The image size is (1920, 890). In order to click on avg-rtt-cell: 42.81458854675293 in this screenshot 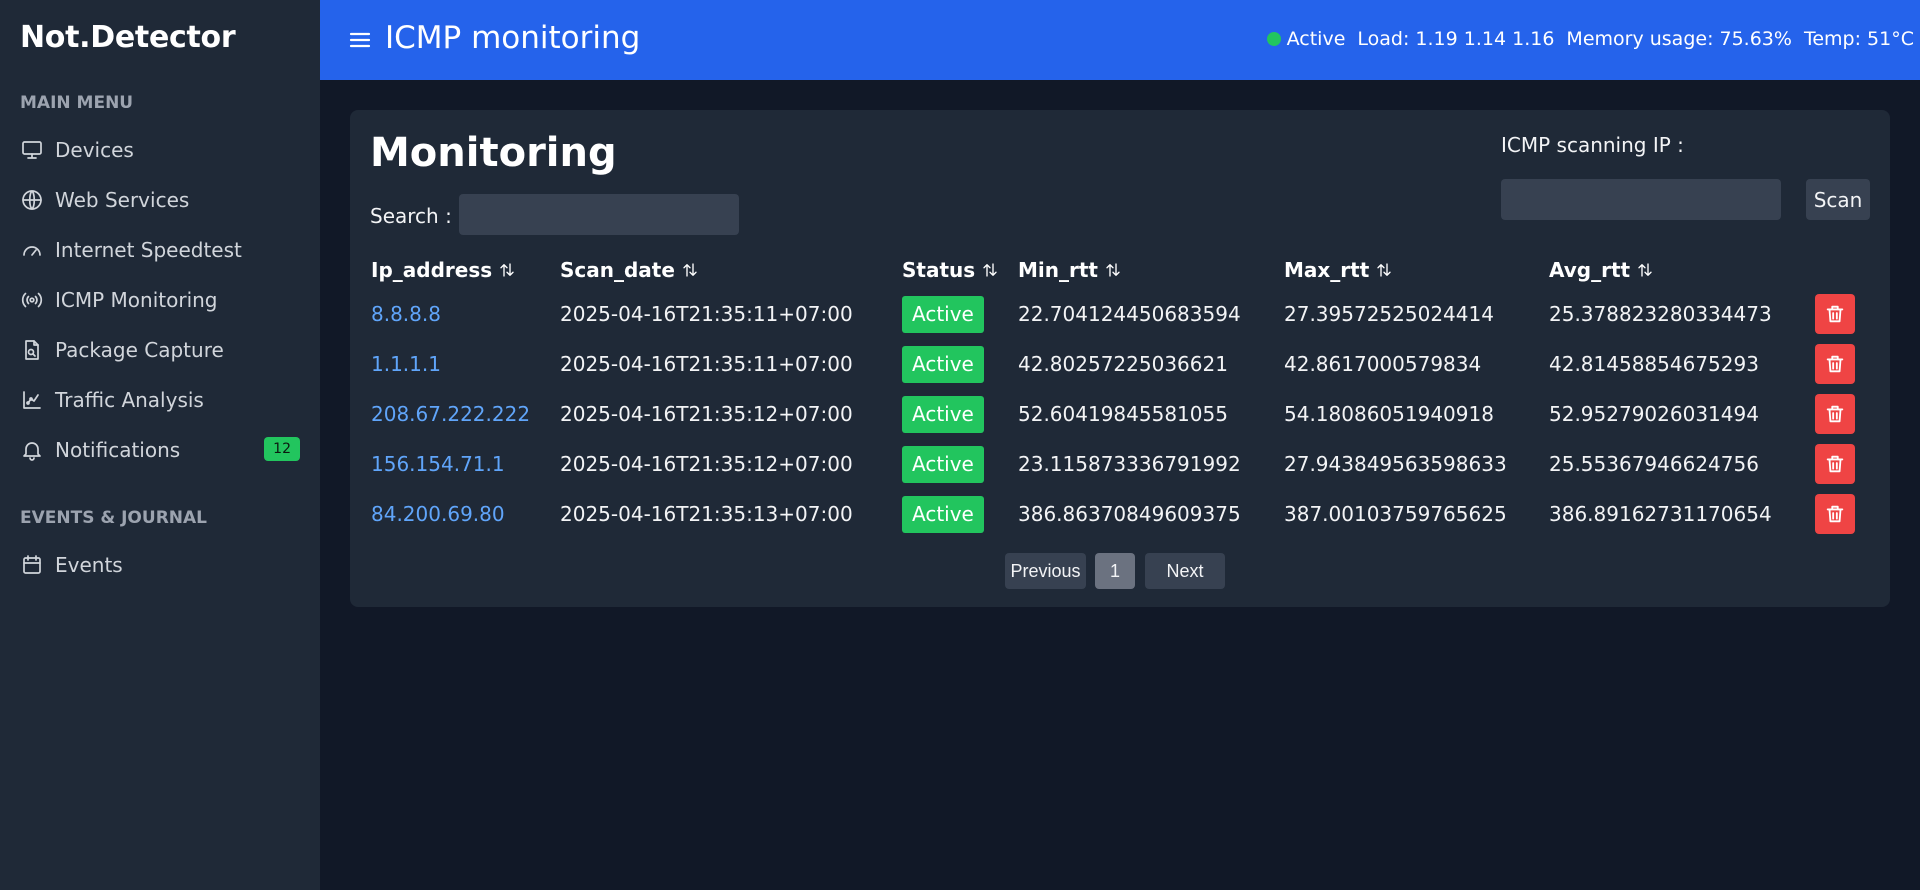, I will do `click(1654, 364)`.